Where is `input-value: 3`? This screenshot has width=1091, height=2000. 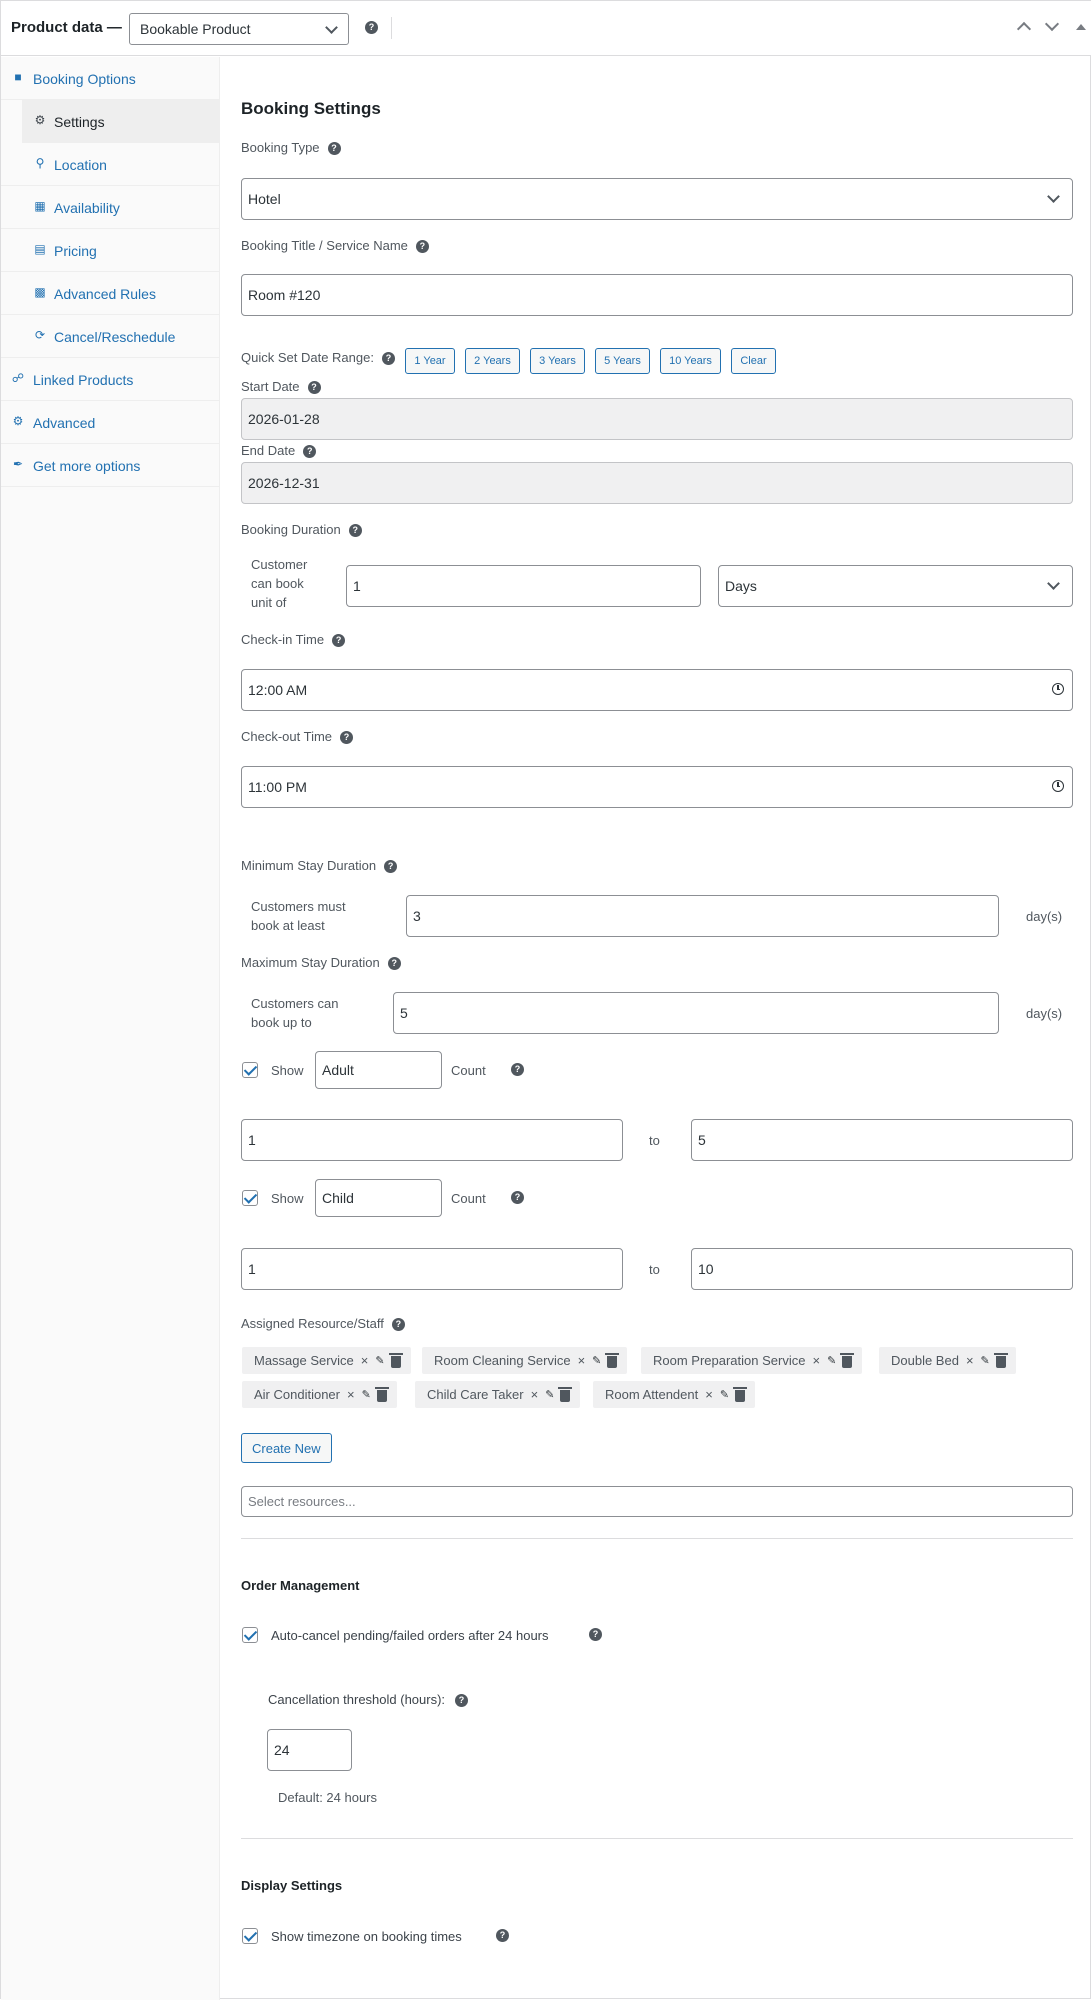 input-value: 3 is located at coordinates (417, 916).